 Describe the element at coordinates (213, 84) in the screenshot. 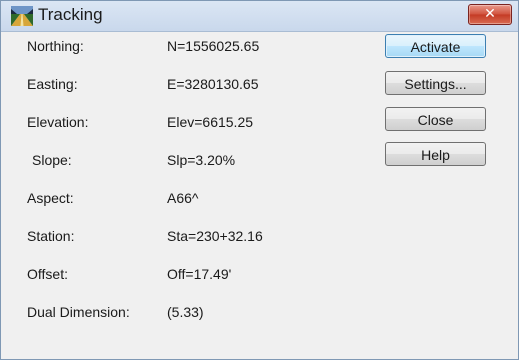

I see `easting-value: E=3280130.65` at that location.